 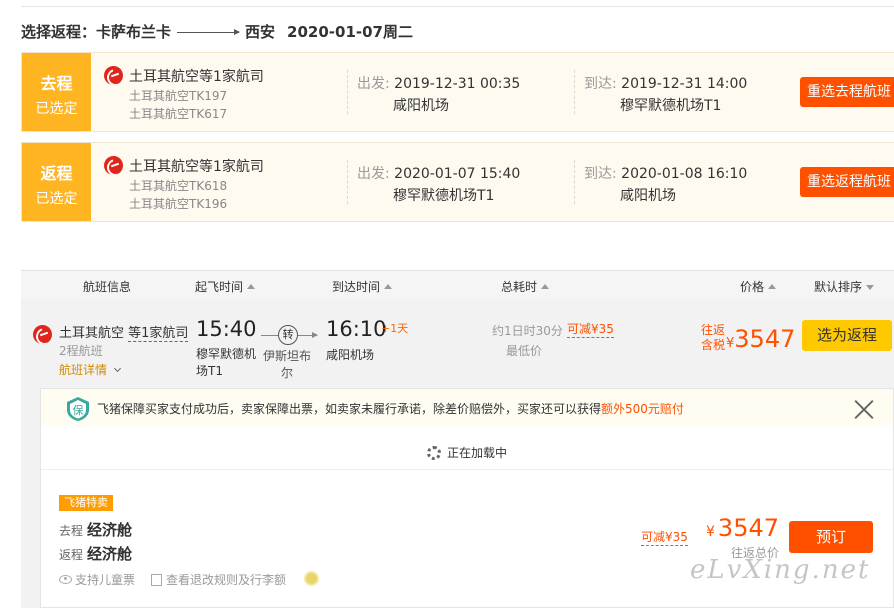 What do you see at coordinates (56, 199) in the screenshot?
I see `tag-status: 已选定` at bounding box center [56, 199].